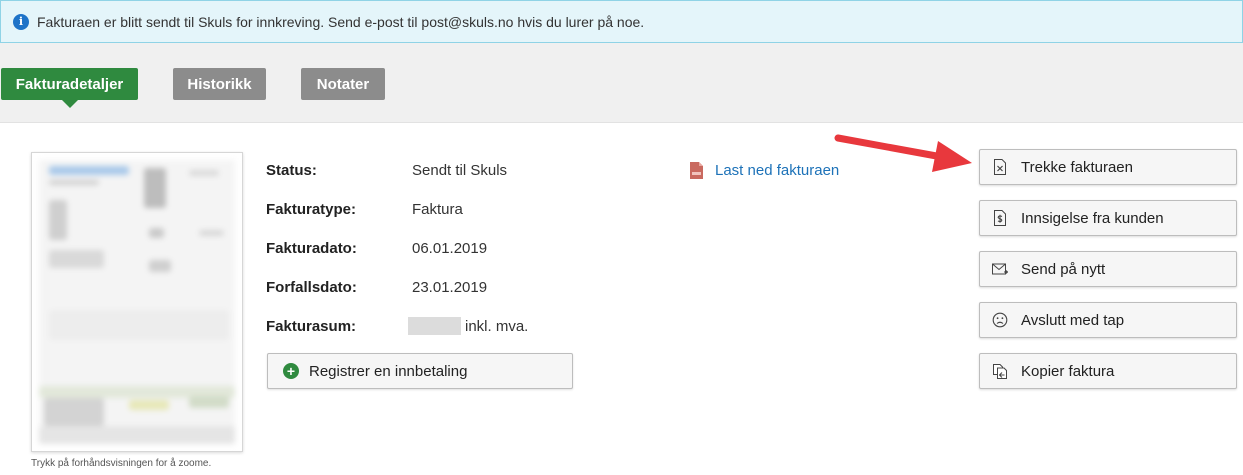  I want to click on copy-invoice-button: Kopier faktura, so click(1108, 371).